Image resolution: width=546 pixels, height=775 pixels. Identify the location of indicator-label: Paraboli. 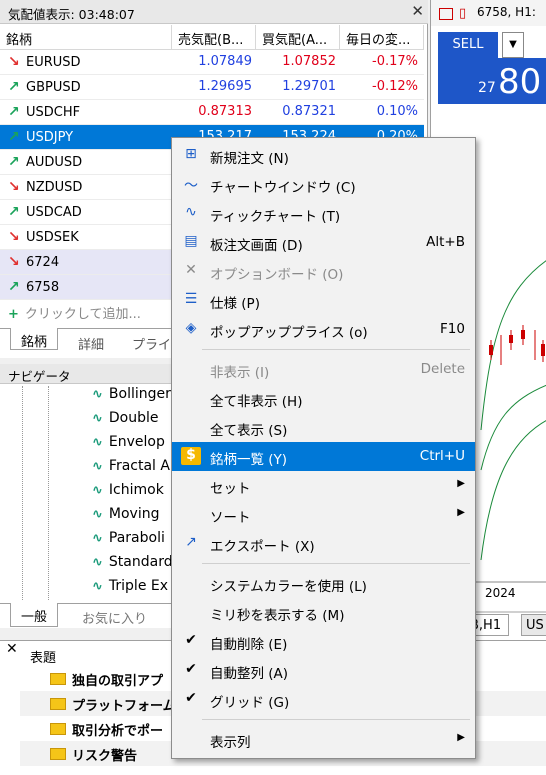
(136, 538).